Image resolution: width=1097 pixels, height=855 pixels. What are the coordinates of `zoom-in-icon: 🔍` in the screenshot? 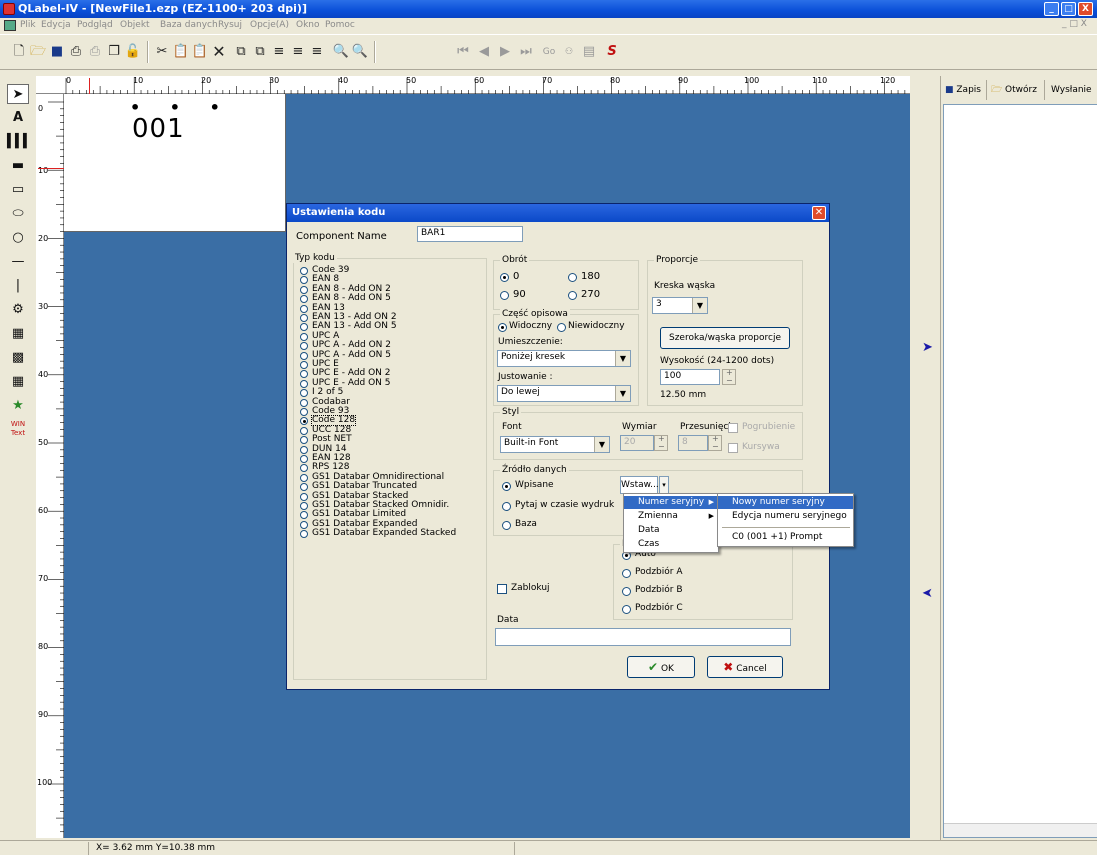 It's located at (360, 52).